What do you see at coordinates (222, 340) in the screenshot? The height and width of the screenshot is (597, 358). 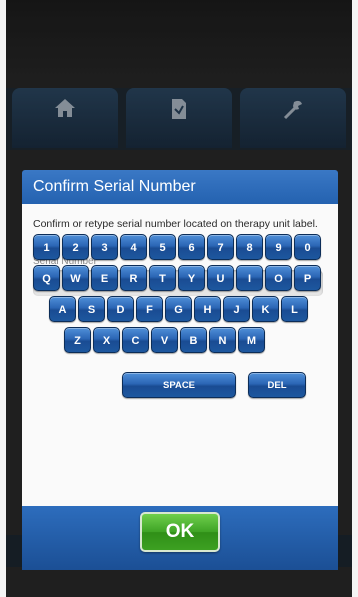 I see `key-n: N` at bounding box center [222, 340].